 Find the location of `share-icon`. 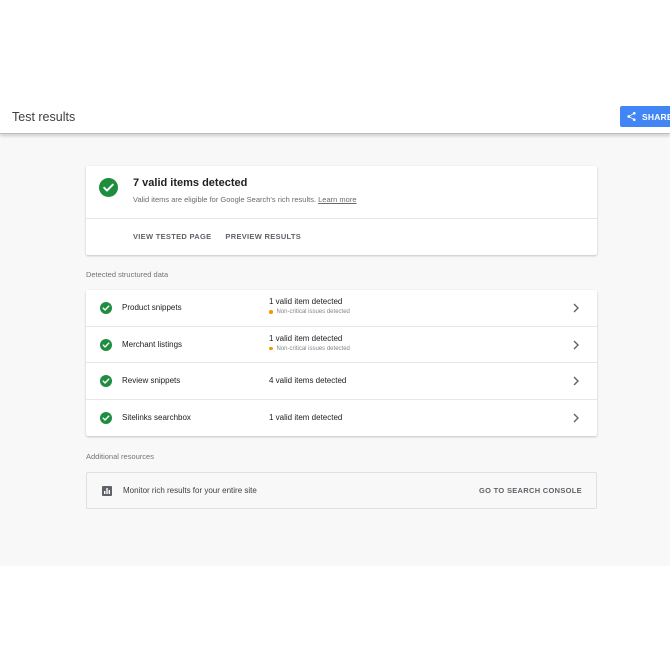

share-icon is located at coordinates (631, 116).